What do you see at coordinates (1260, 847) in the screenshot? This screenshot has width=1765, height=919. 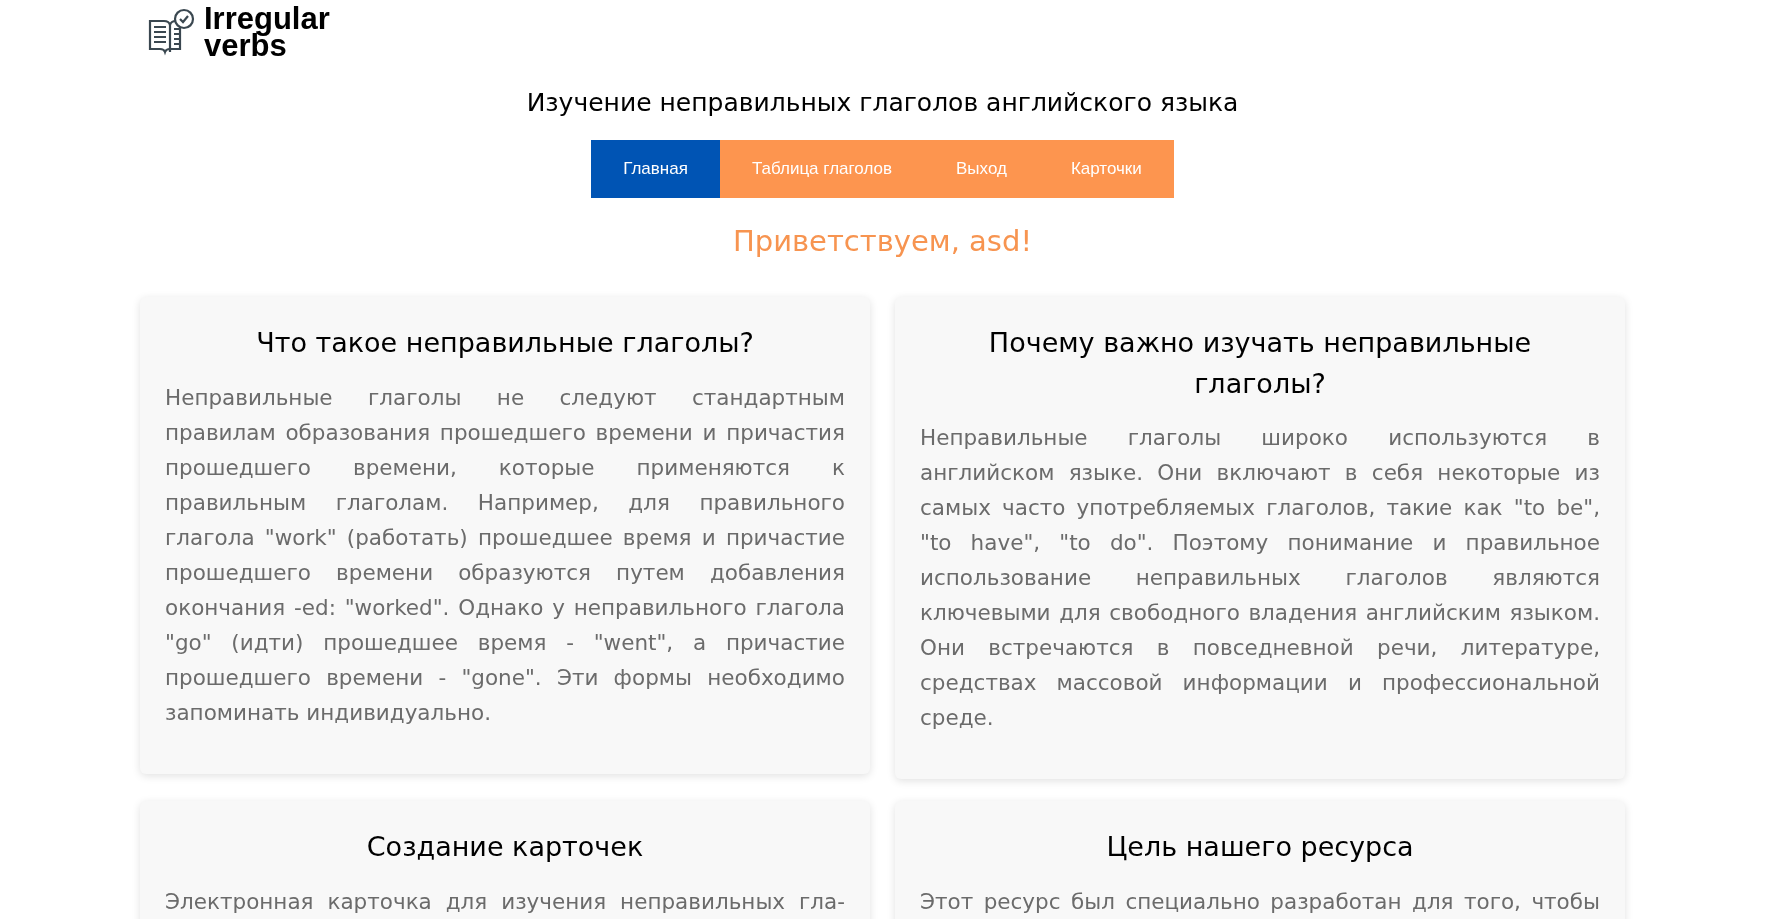 I see `card-title: Цель нашего ресурса` at bounding box center [1260, 847].